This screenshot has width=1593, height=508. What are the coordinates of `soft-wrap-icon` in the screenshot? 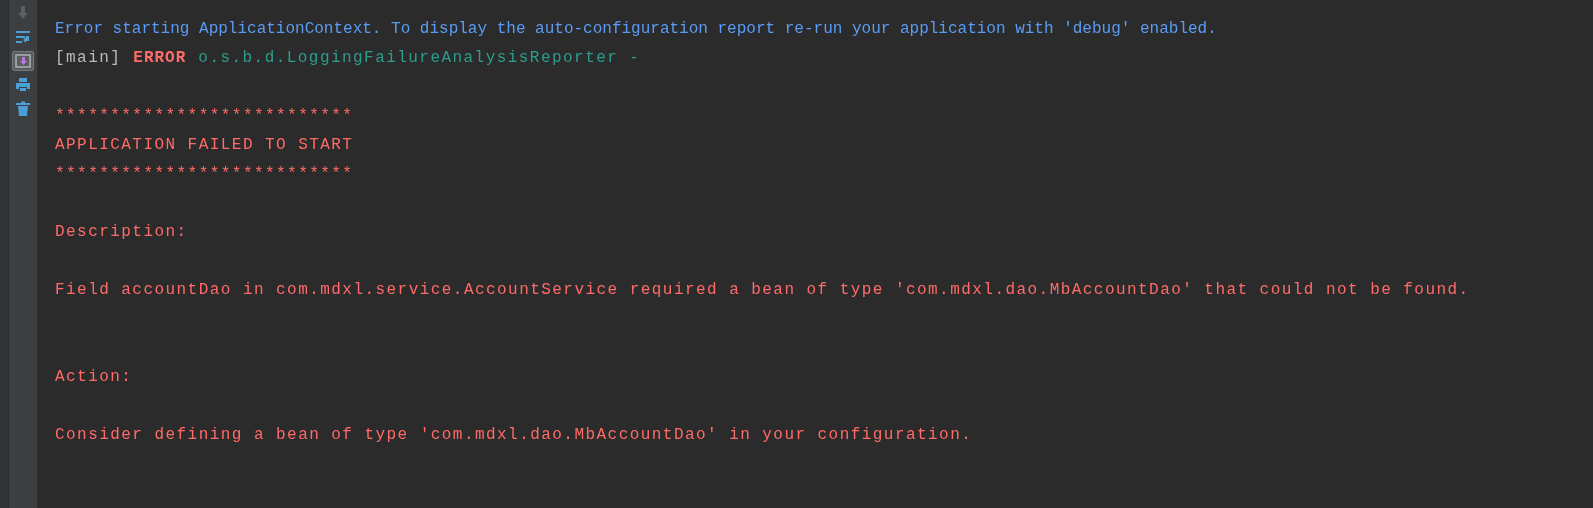 It's located at (23, 37).